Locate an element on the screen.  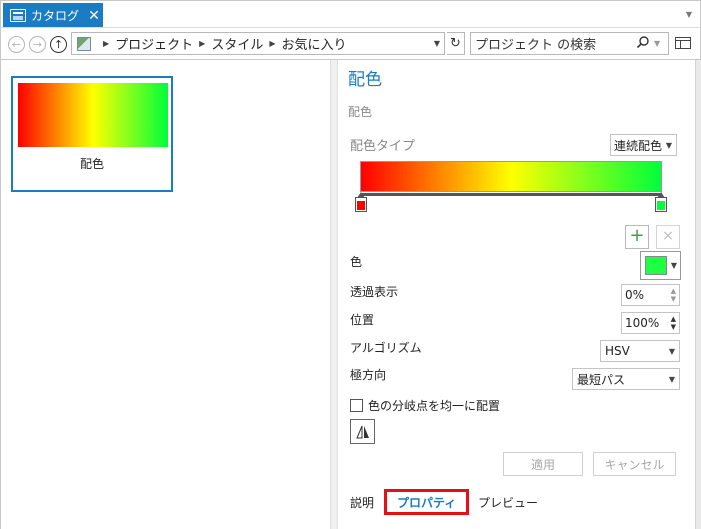
flip-icon is located at coordinates (362, 431).